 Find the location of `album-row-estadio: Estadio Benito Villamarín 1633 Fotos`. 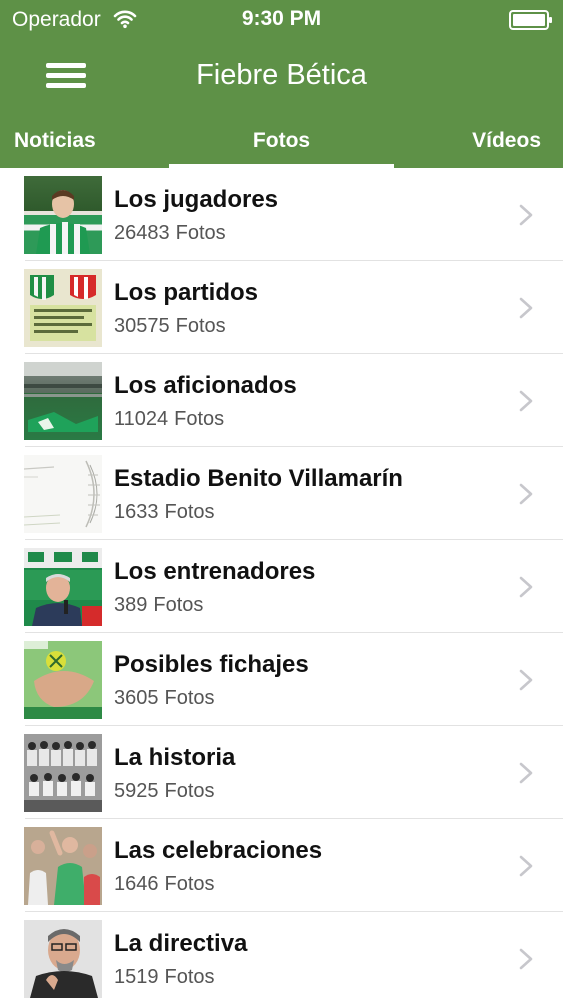

album-row-estadio: Estadio Benito Villamarín 1633 Fotos is located at coordinates (281, 493).